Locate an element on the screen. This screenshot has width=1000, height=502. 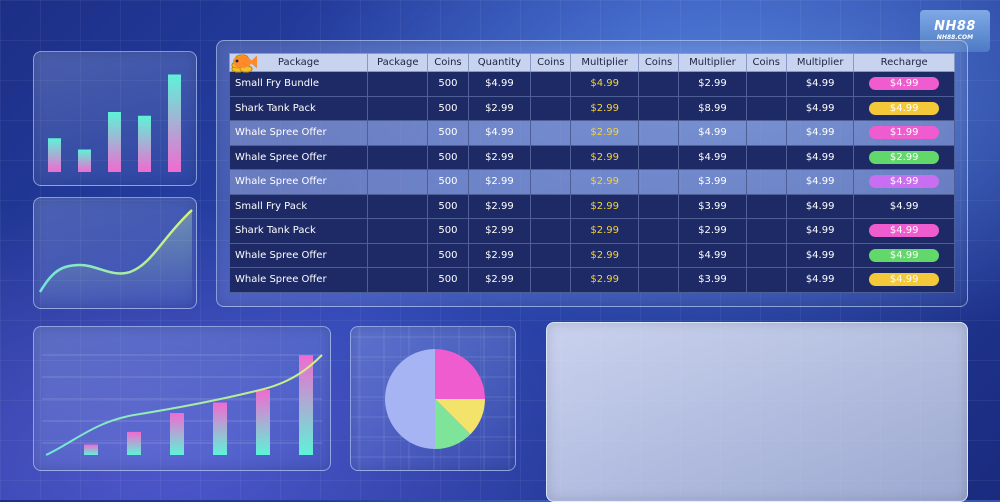
recharge-button: $1.99 is located at coordinates (904, 133).